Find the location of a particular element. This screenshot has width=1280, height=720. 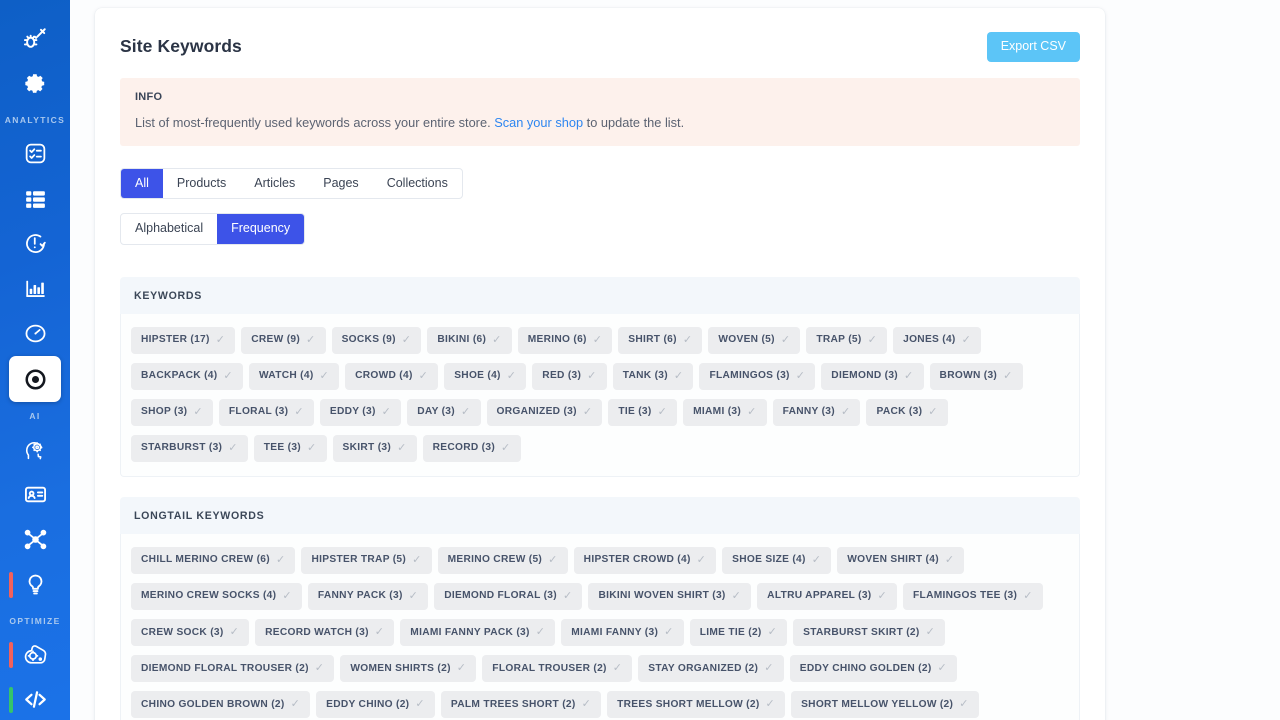

keyword-tag: ORGANIZED (3) ✓ is located at coordinates (544, 412).